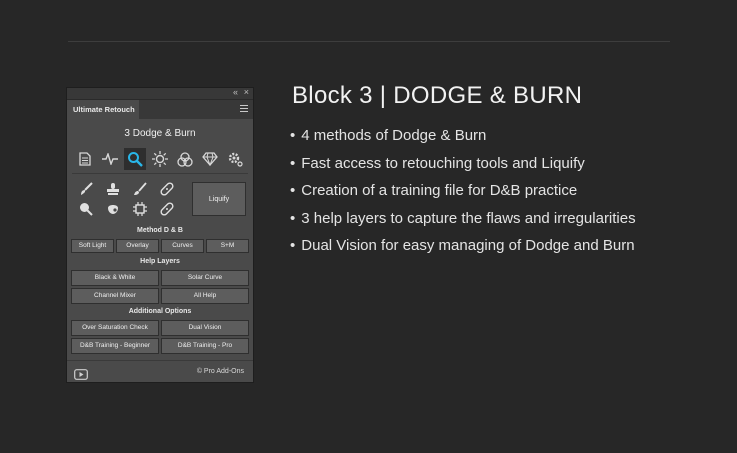 The height and width of the screenshot is (453, 737). Describe the element at coordinates (369, 41) in the screenshot. I see `top-divider` at that location.